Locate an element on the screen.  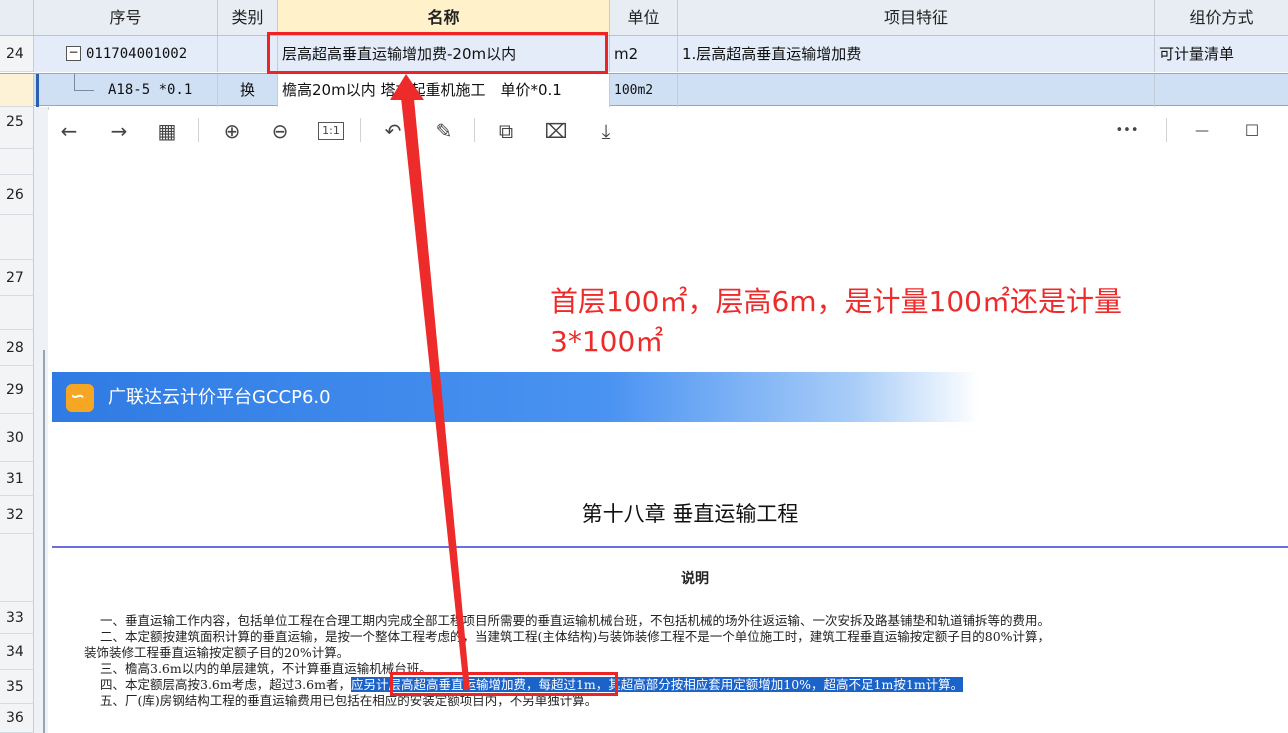
arrow-shaft is located at coordinates (435, 389).